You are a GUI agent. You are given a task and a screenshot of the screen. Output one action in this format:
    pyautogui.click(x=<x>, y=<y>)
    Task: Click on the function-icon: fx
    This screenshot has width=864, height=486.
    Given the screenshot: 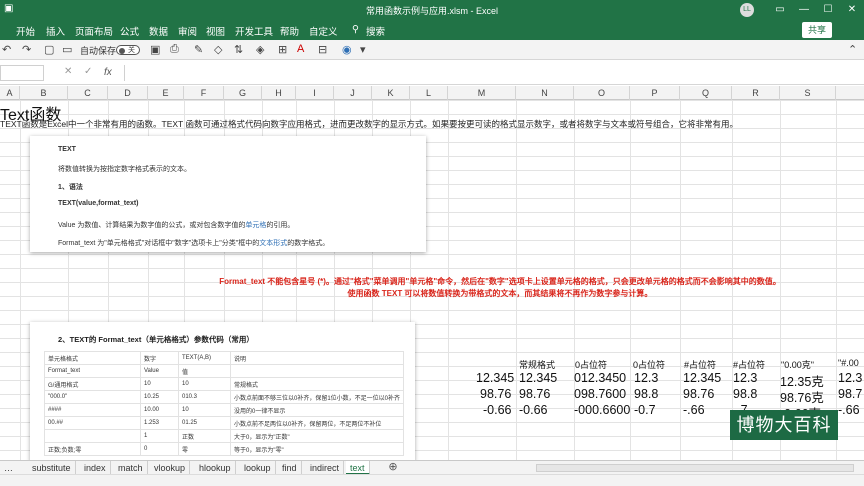 What is the action you would take?
    pyautogui.click(x=108, y=72)
    